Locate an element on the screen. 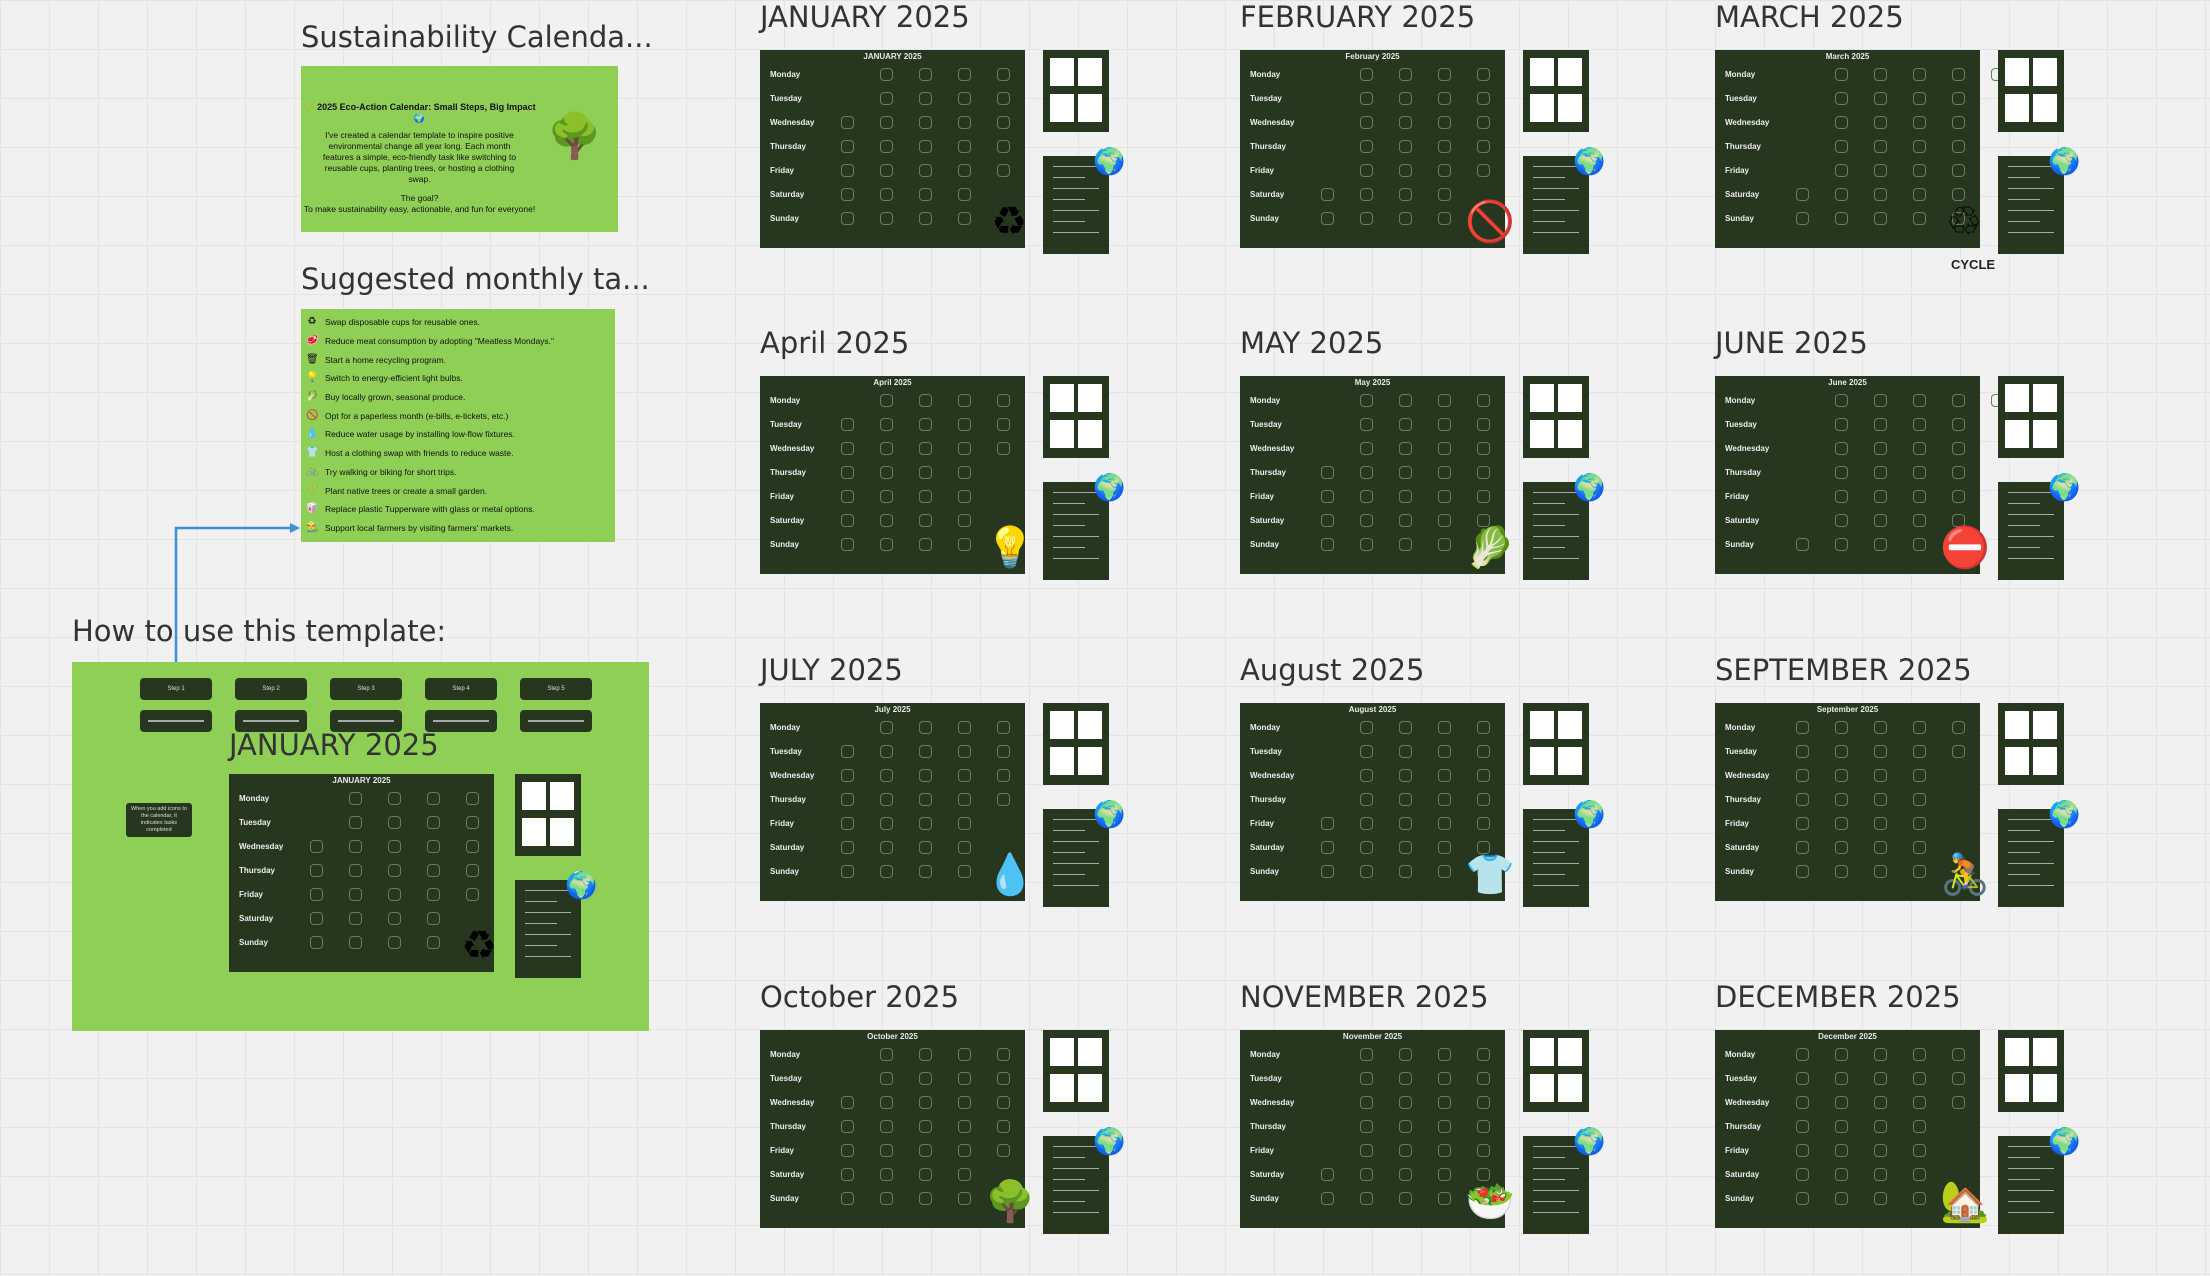 The height and width of the screenshot is (1276, 2210). month-title: August 2025 is located at coordinates (1332, 670).